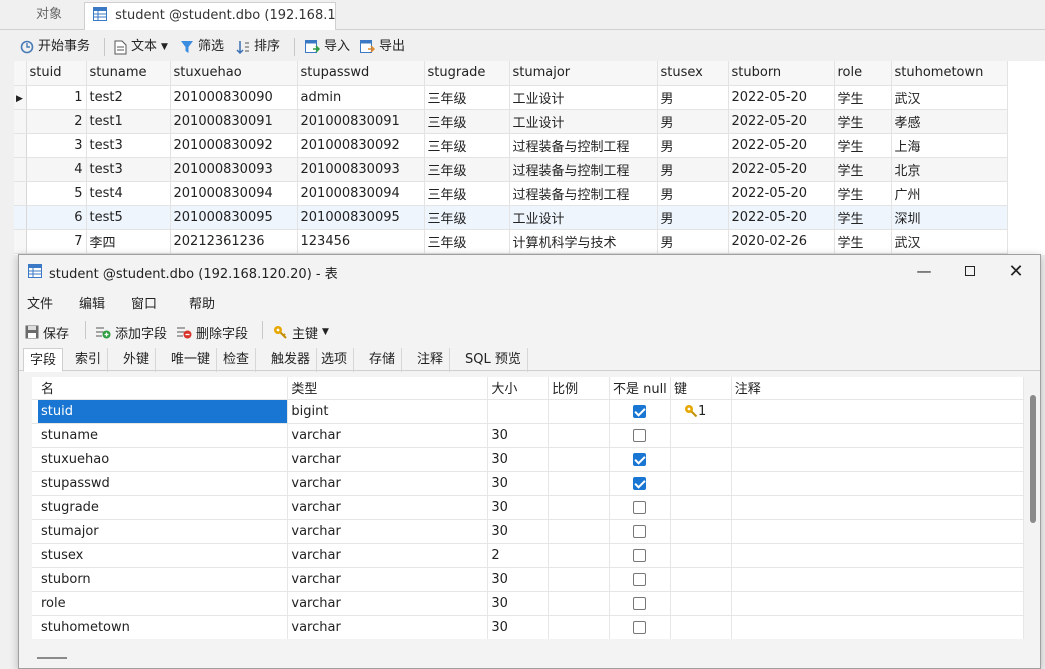 The height and width of the screenshot is (669, 1045). I want to click on table-cell: 4, so click(56, 169).